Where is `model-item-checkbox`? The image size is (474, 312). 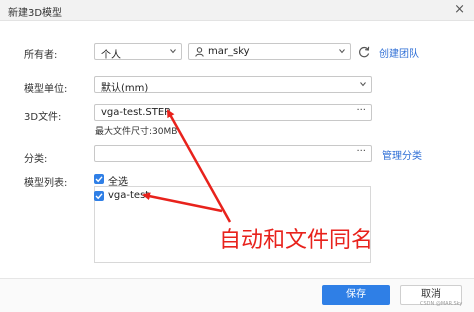
model-item-checkbox is located at coordinates (99, 196).